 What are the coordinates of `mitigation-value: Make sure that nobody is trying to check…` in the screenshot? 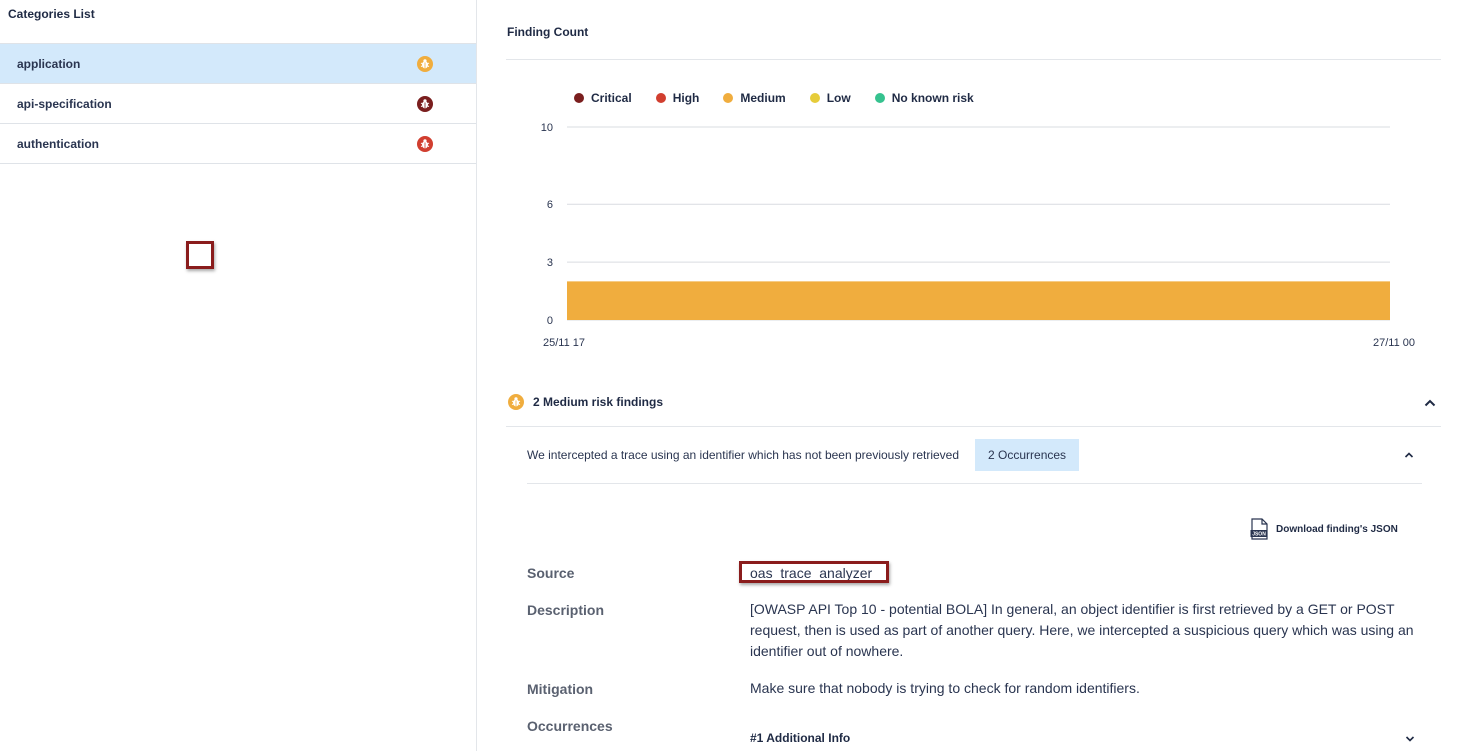 It's located at (945, 688).